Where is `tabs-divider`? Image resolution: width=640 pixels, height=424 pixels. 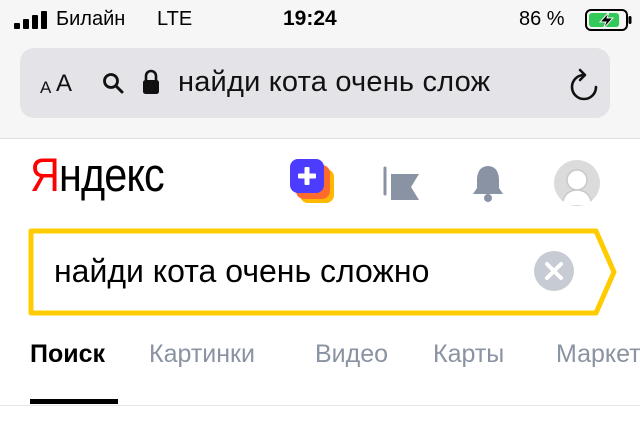
tabs-divider is located at coordinates (320, 405).